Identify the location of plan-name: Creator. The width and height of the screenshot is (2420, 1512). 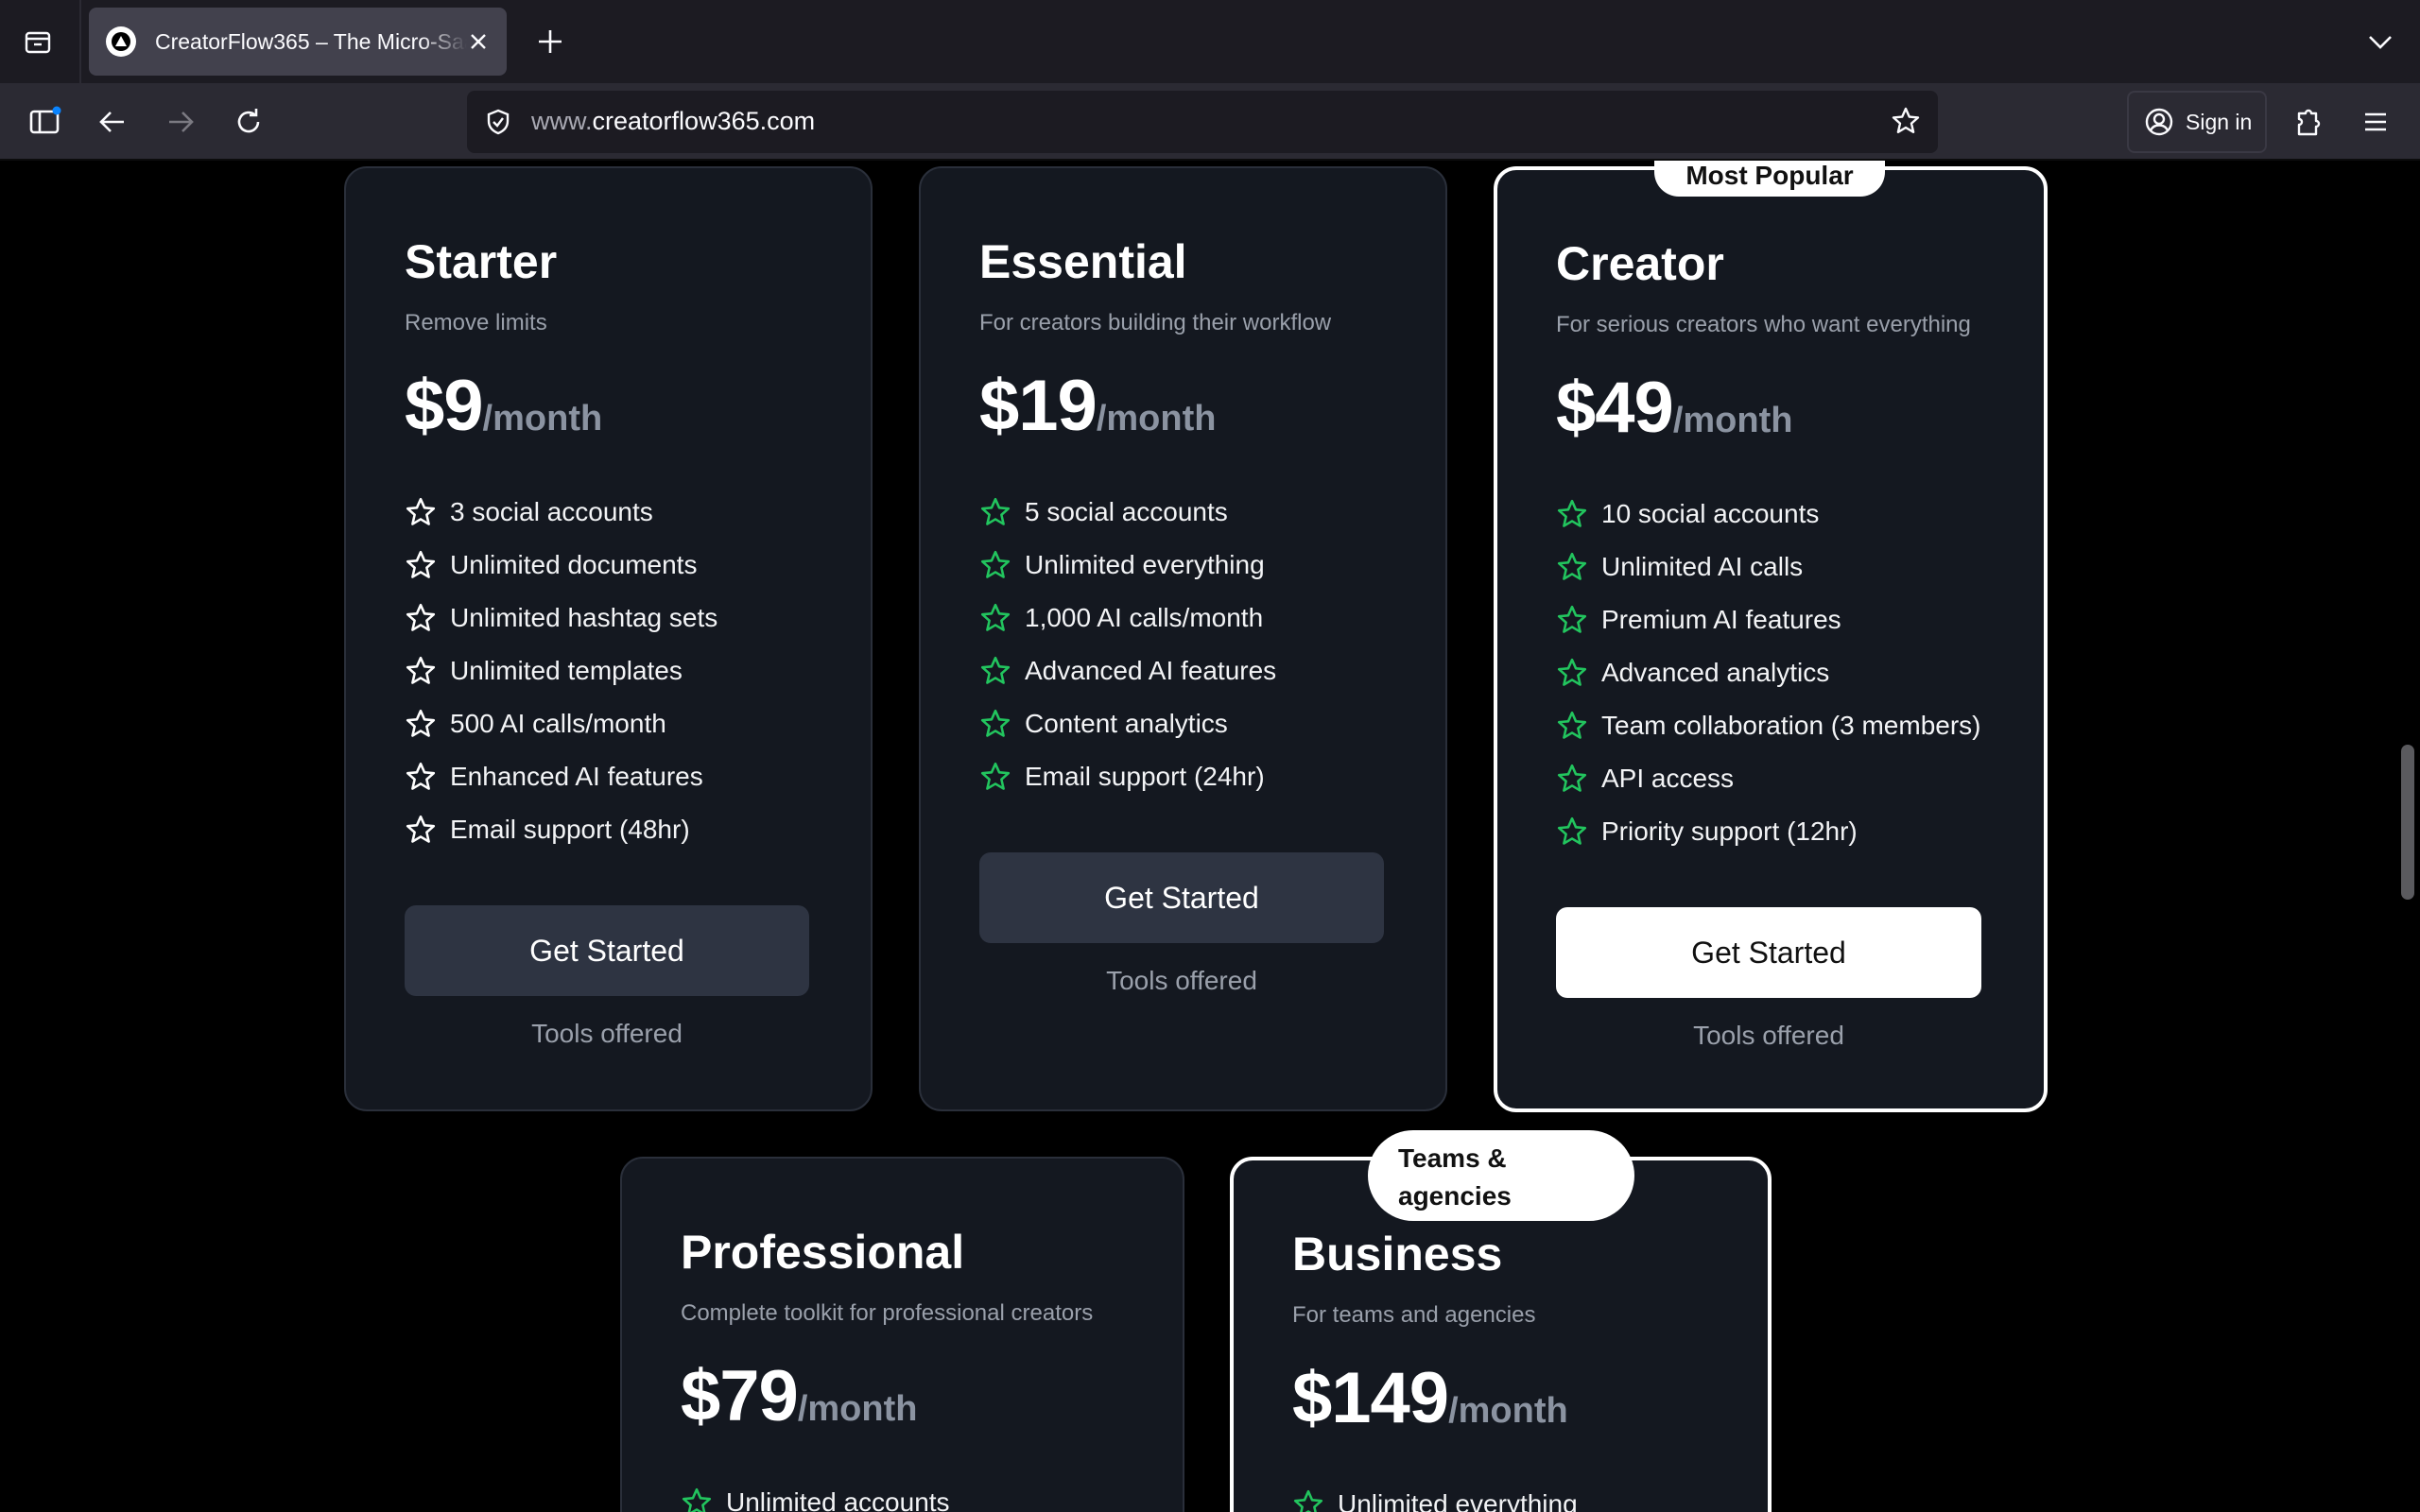
(1640, 263).